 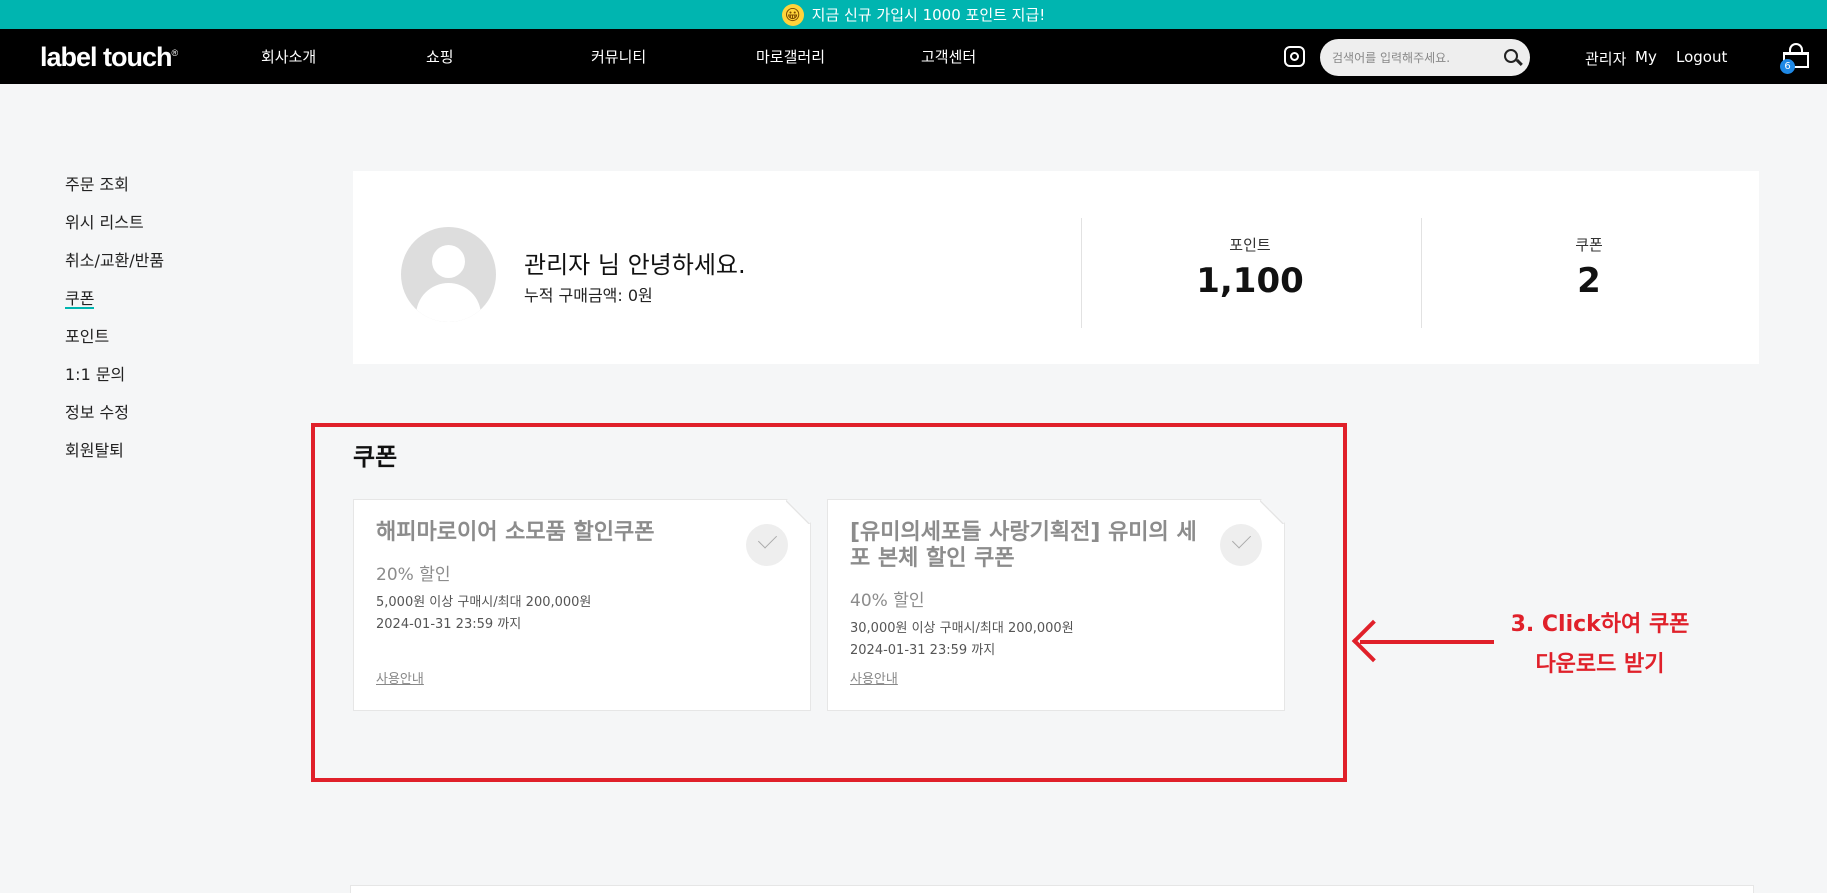 What do you see at coordinates (1250, 281) in the screenshot?
I see `point-value: 1,100` at bounding box center [1250, 281].